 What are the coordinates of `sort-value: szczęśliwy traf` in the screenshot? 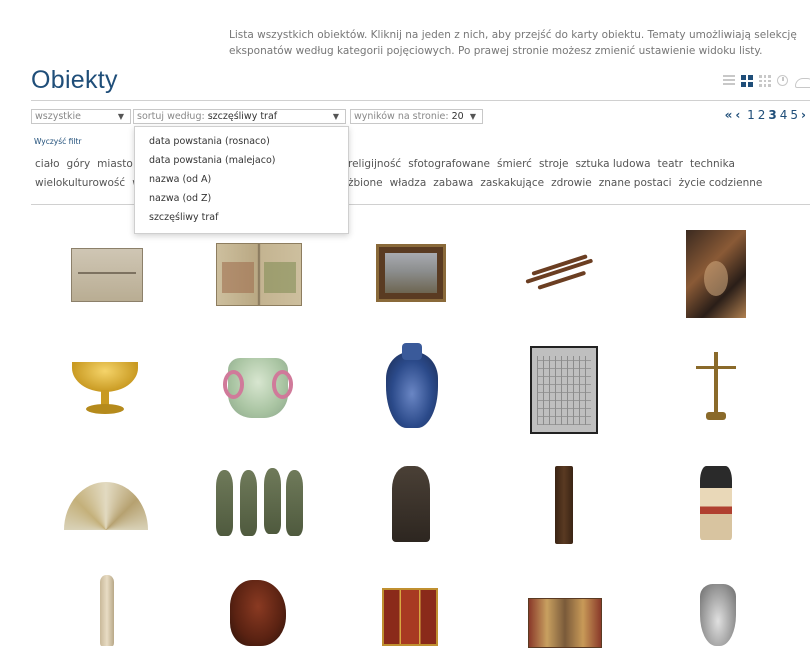 It's located at (242, 116).